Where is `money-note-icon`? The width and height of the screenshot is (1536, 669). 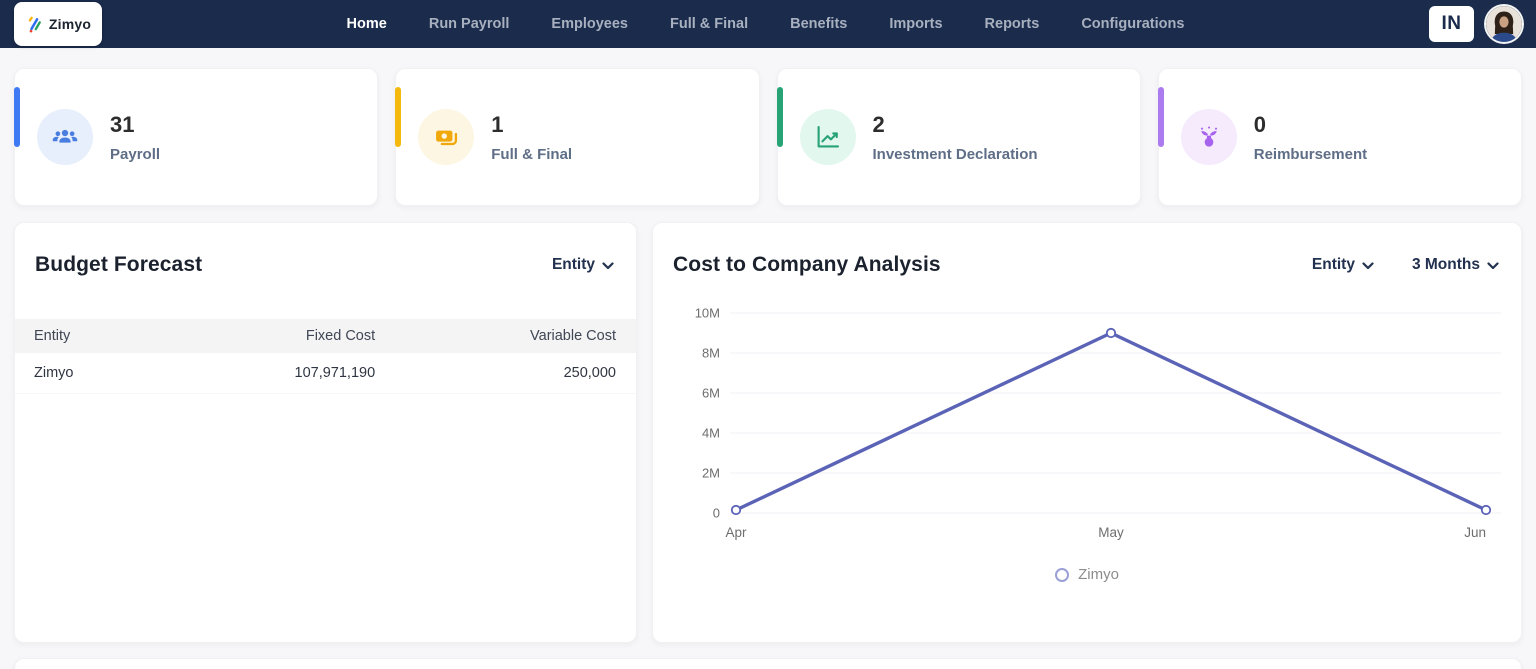
money-note-icon is located at coordinates (446, 137).